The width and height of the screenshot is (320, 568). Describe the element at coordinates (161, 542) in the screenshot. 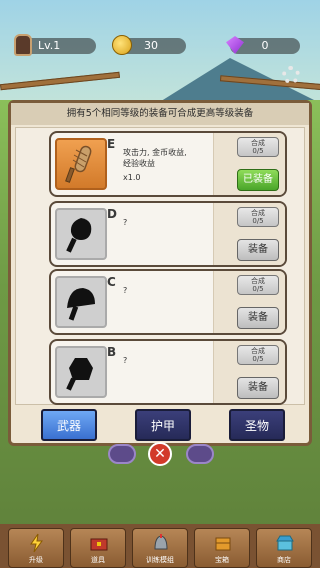

I see `helmet-icon` at that location.